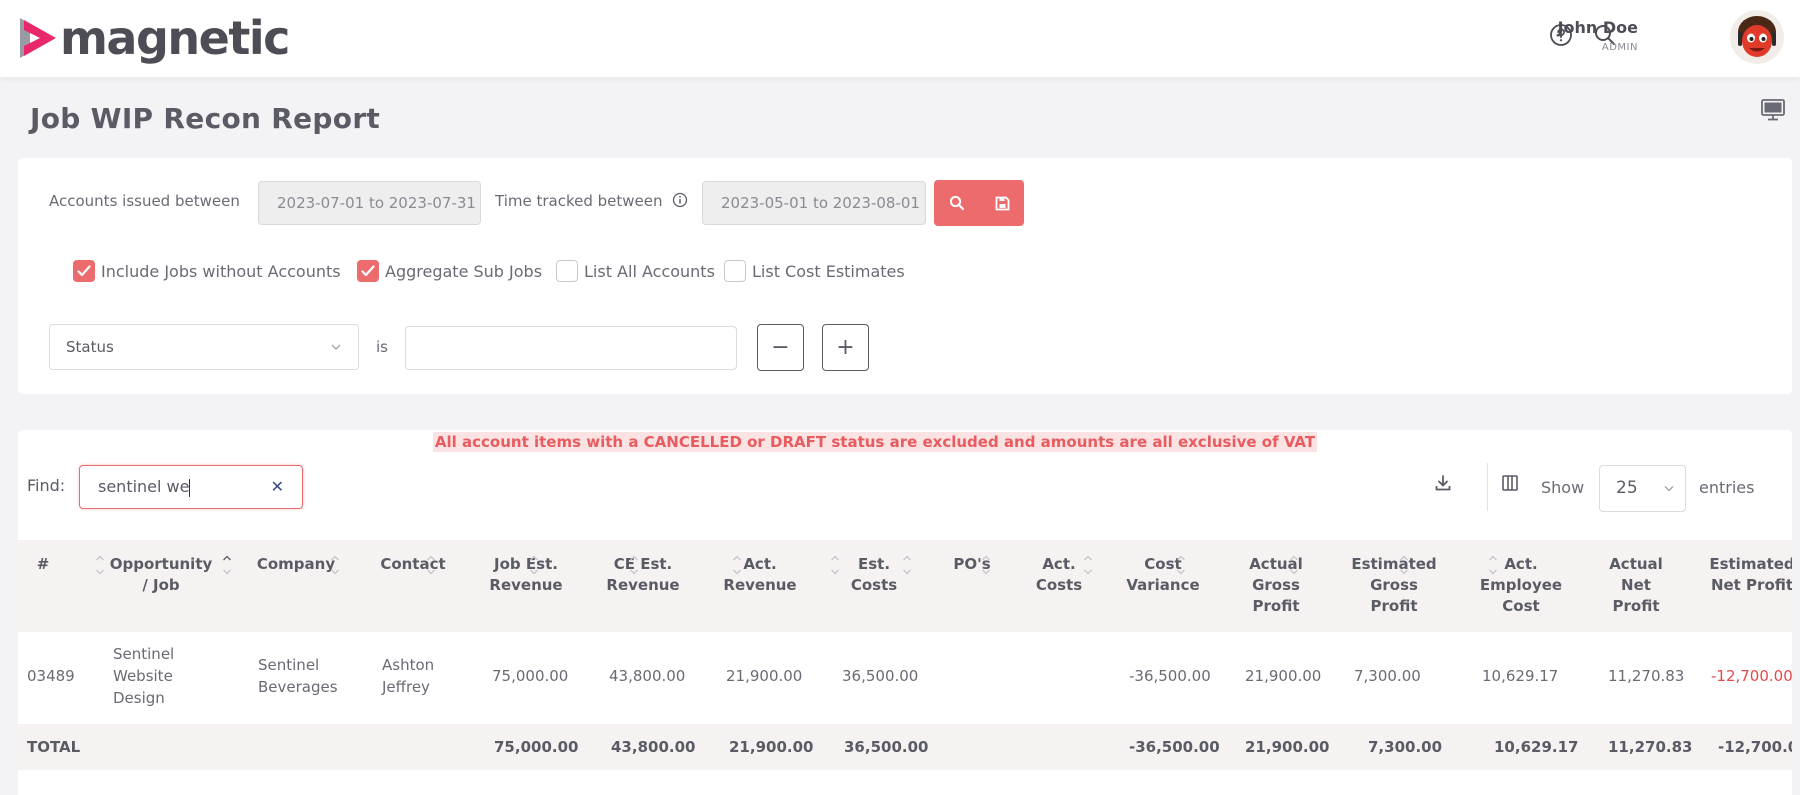 The image size is (1800, 795). What do you see at coordinates (38, 38) in the screenshot?
I see `logo-mark-icon` at bounding box center [38, 38].